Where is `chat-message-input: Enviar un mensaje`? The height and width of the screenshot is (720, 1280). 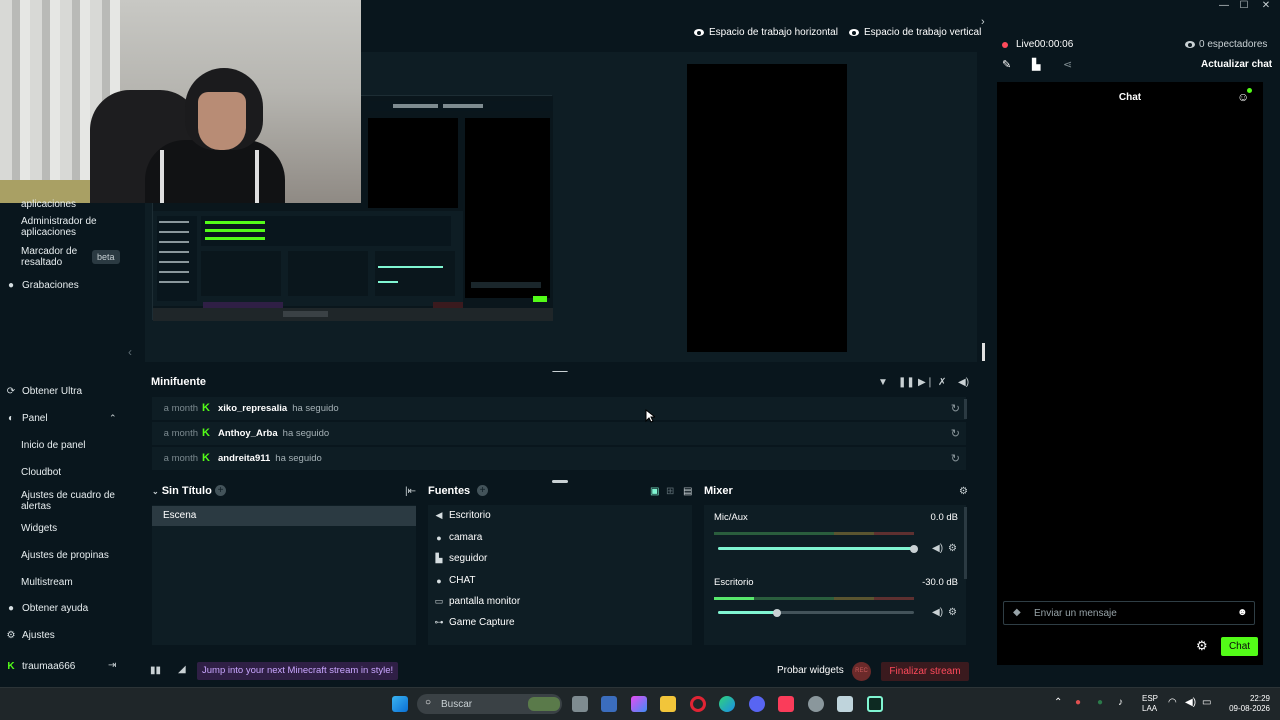
chat-message-input: Enviar un mensaje is located at coordinates (1129, 613).